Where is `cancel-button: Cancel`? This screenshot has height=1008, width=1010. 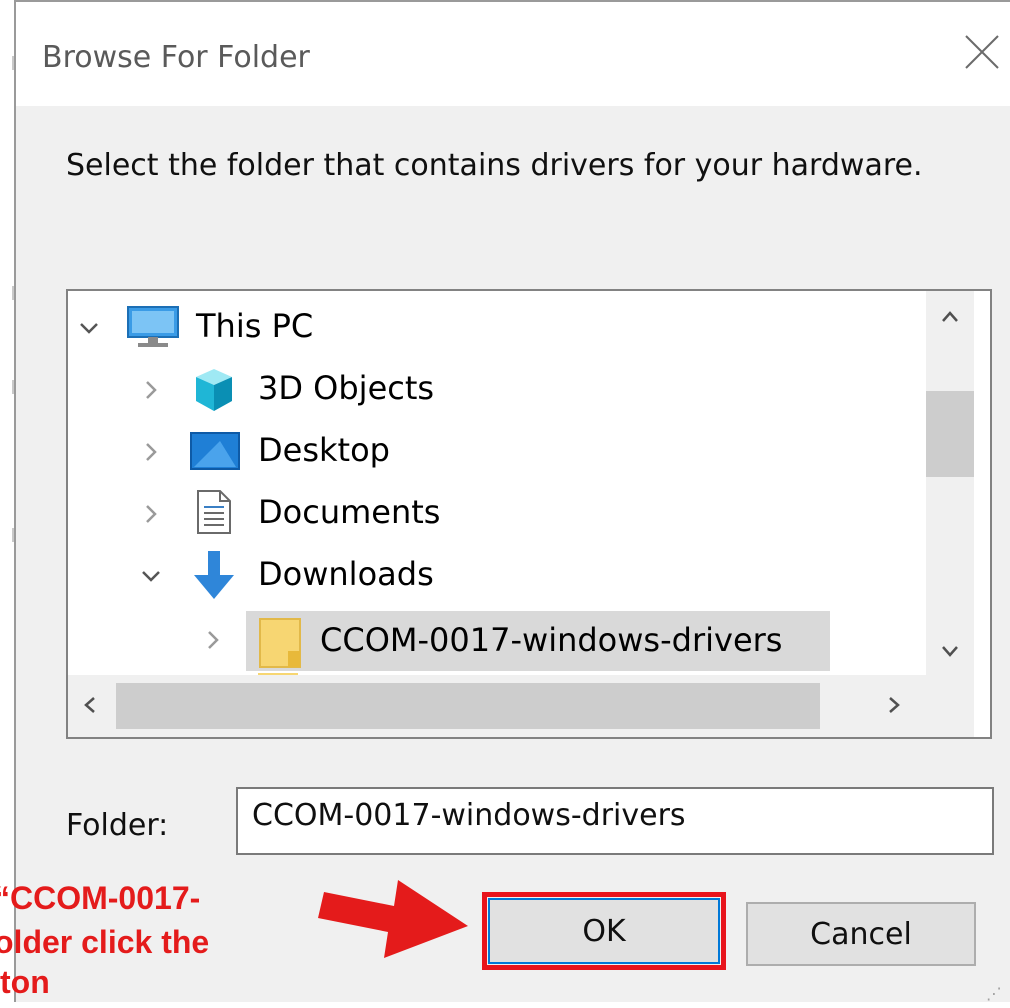
cancel-button: Cancel is located at coordinates (861, 934).